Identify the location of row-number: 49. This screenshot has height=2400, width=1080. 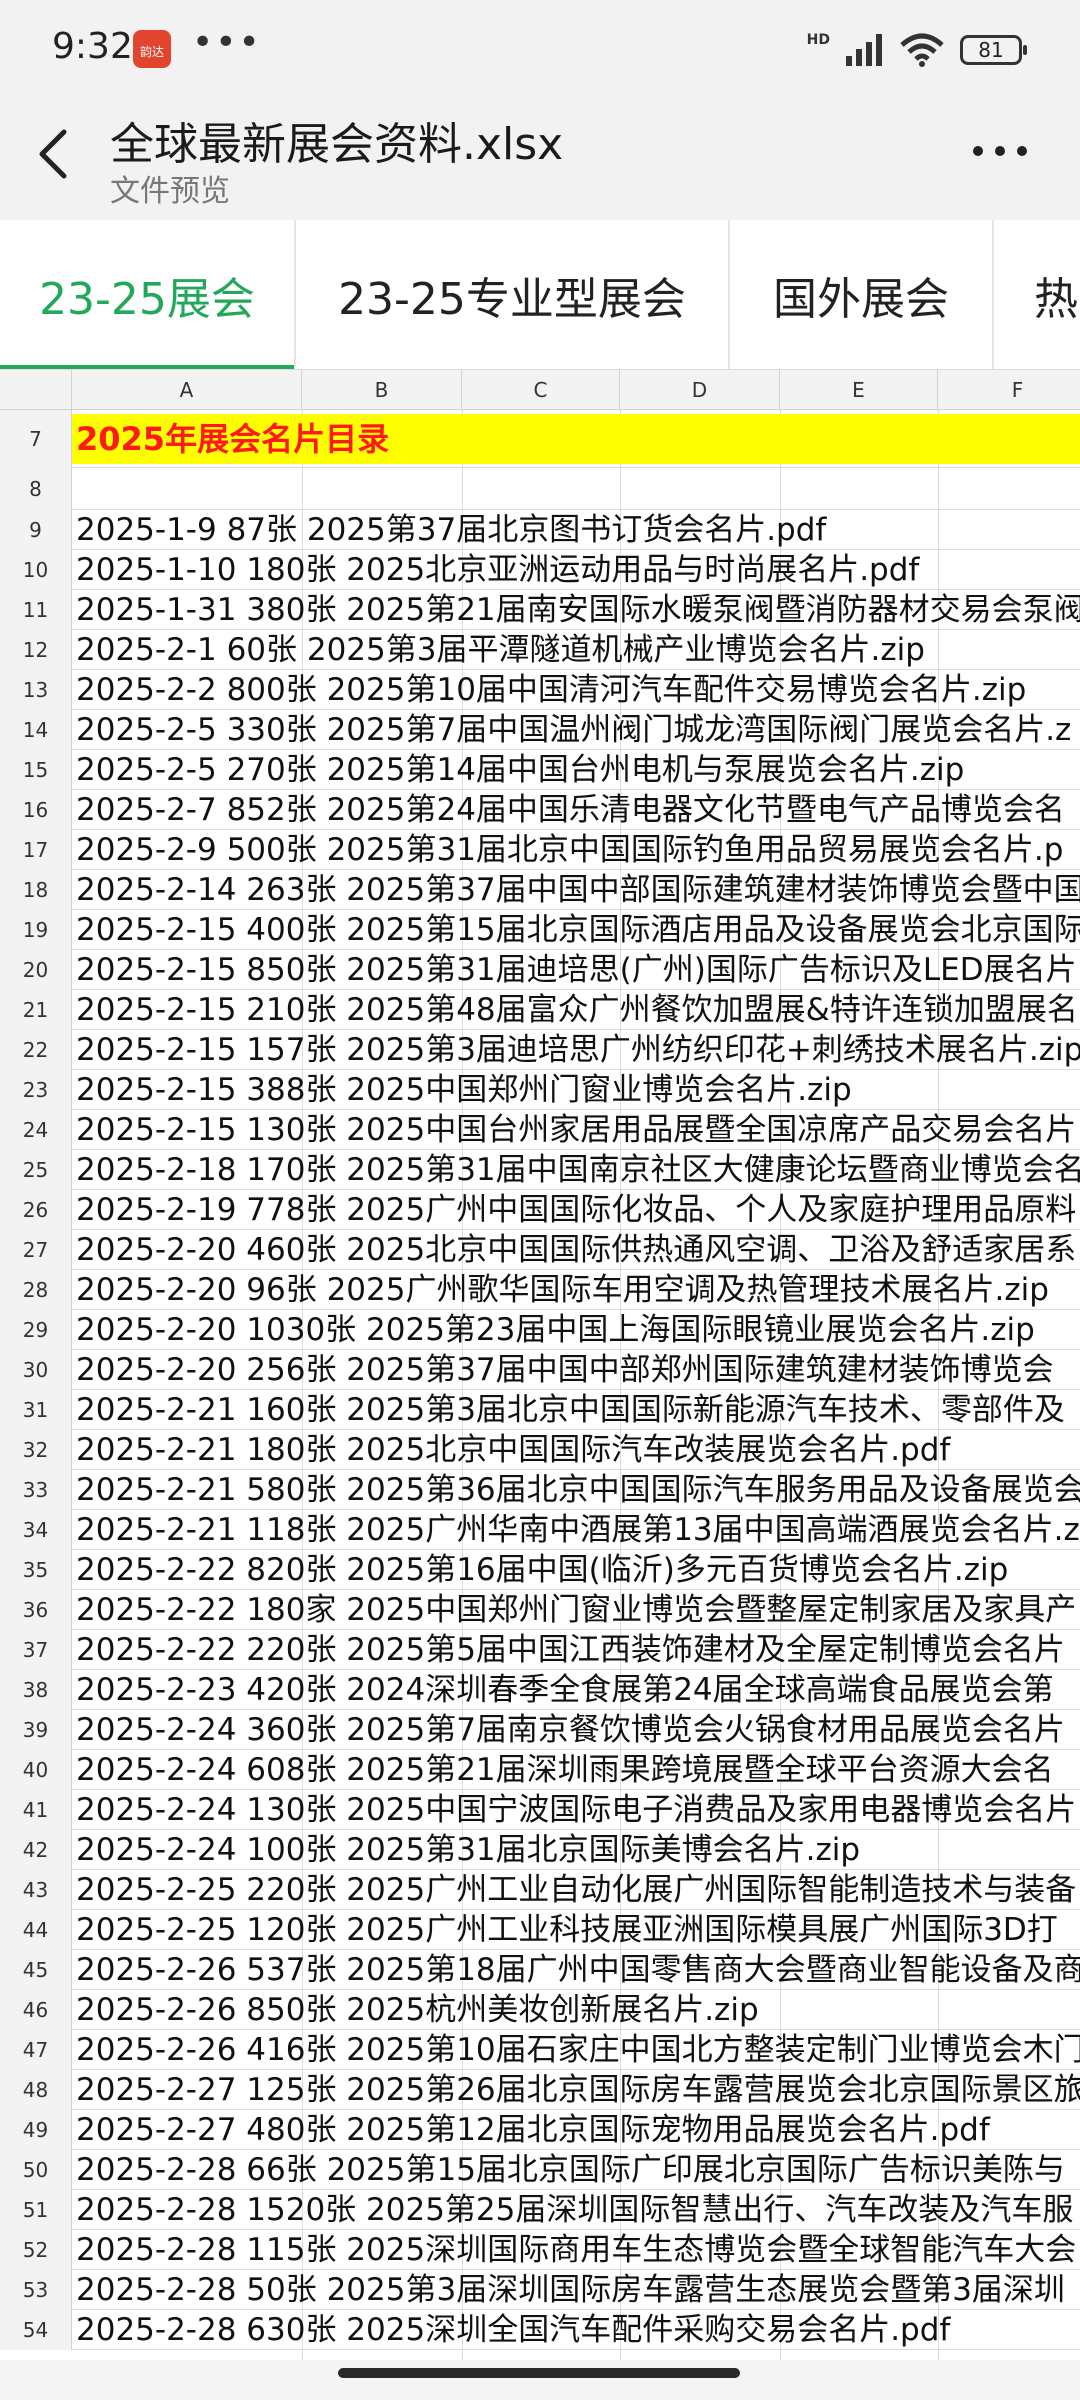
(36, 2130).